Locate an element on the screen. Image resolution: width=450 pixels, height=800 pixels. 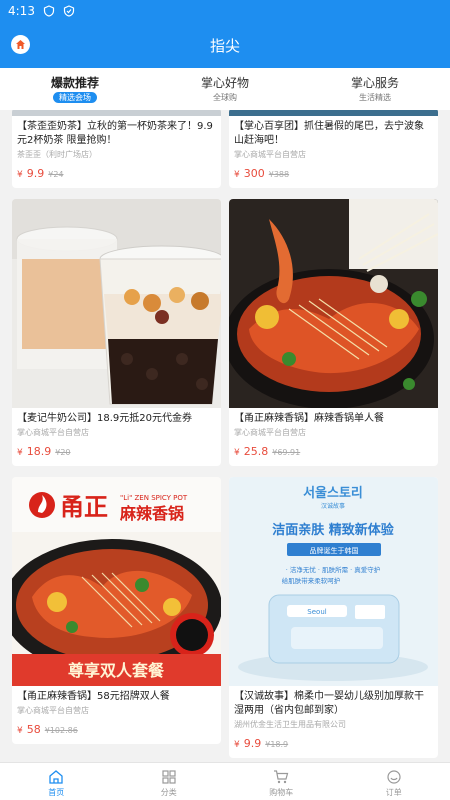
product-title: 【甬正麻辣香锅】麻辣香锅单人餐 is located at coordinates (309, 418).